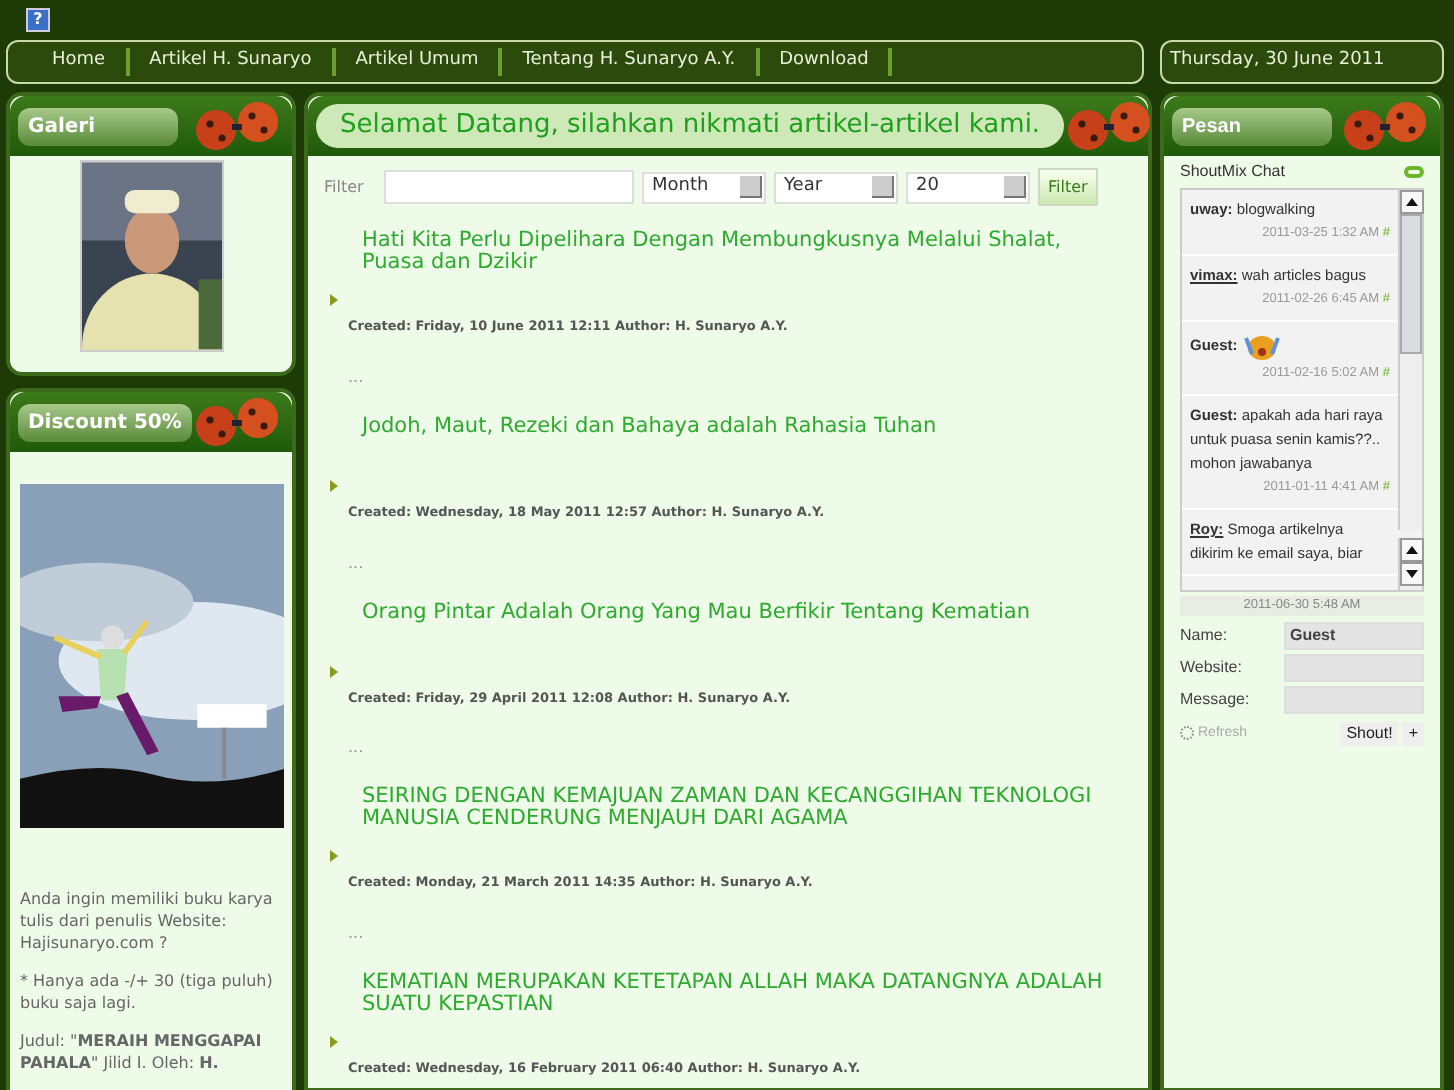  Describe the element at coordinates (704, 187) in the screenshot. I see `month-select: Month` at that location.